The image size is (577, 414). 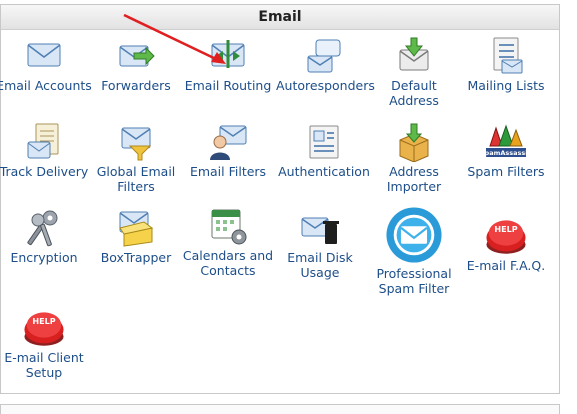 What do you see at coordinates (228, 263) in the screenshot?
I see `item-label: Calendars and Contacts` at bounding box center [228, 263].